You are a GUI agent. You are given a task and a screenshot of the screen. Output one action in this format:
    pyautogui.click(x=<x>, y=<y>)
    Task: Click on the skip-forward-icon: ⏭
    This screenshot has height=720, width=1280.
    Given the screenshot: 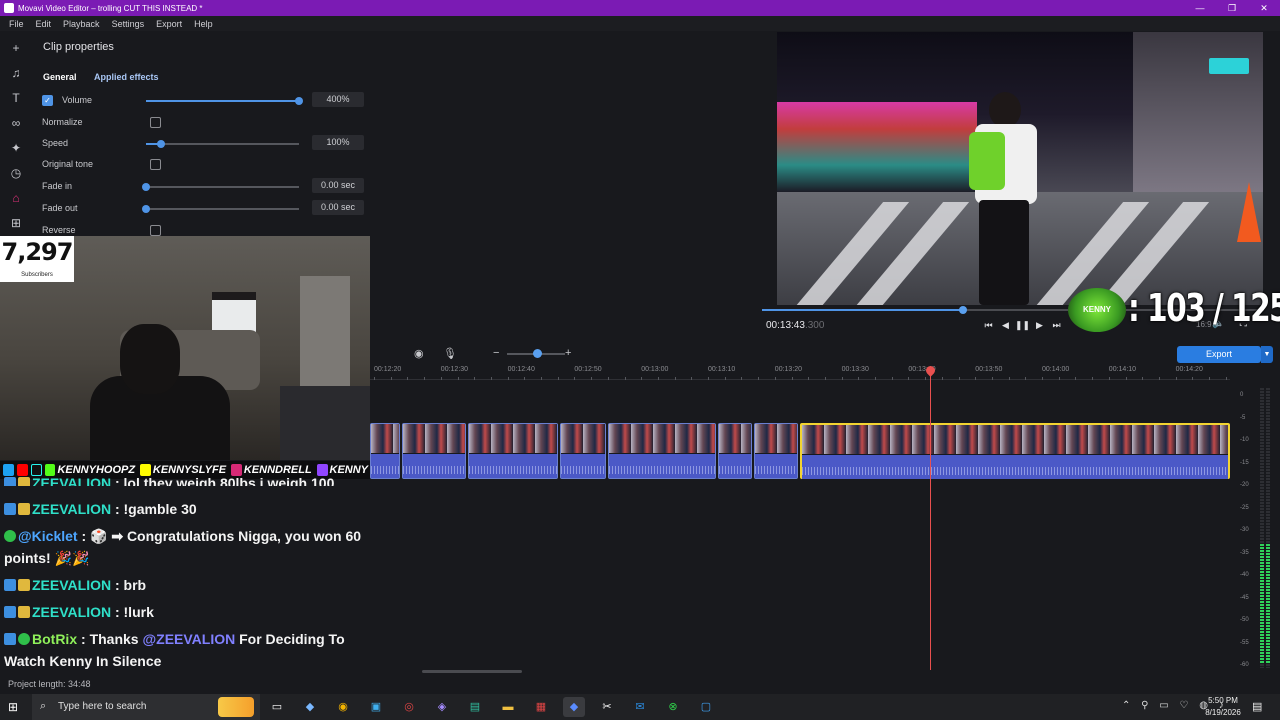 What is the action you would take?
    pyautogui.click(x=1056, y=325)
    